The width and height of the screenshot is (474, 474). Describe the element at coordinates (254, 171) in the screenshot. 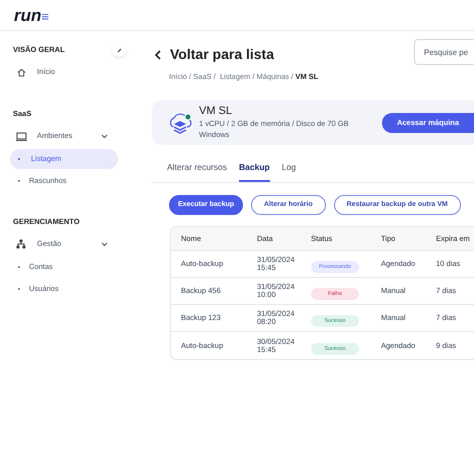

I see `tab: Backup` at that location.